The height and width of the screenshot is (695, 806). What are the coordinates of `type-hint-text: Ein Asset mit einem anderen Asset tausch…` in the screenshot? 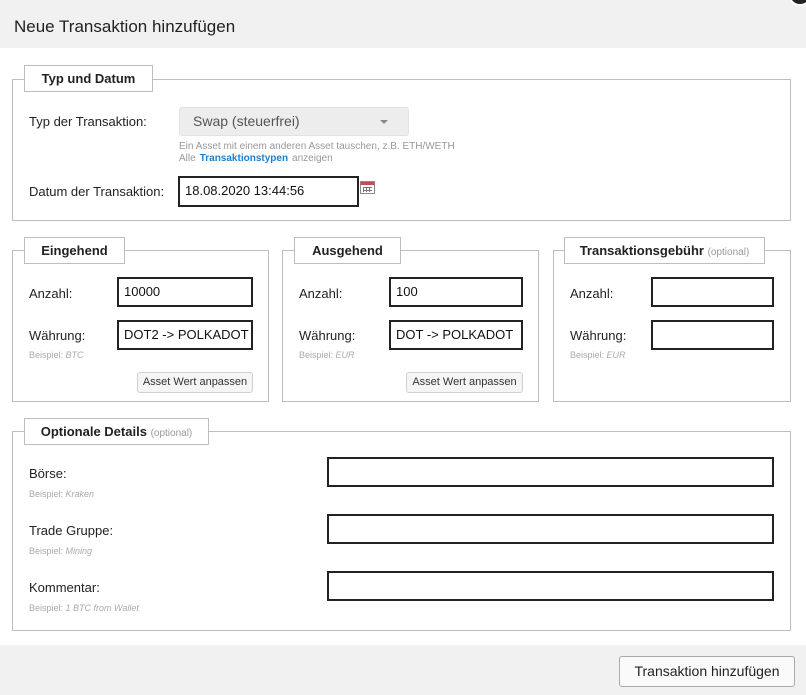 It's located at (317, 146).